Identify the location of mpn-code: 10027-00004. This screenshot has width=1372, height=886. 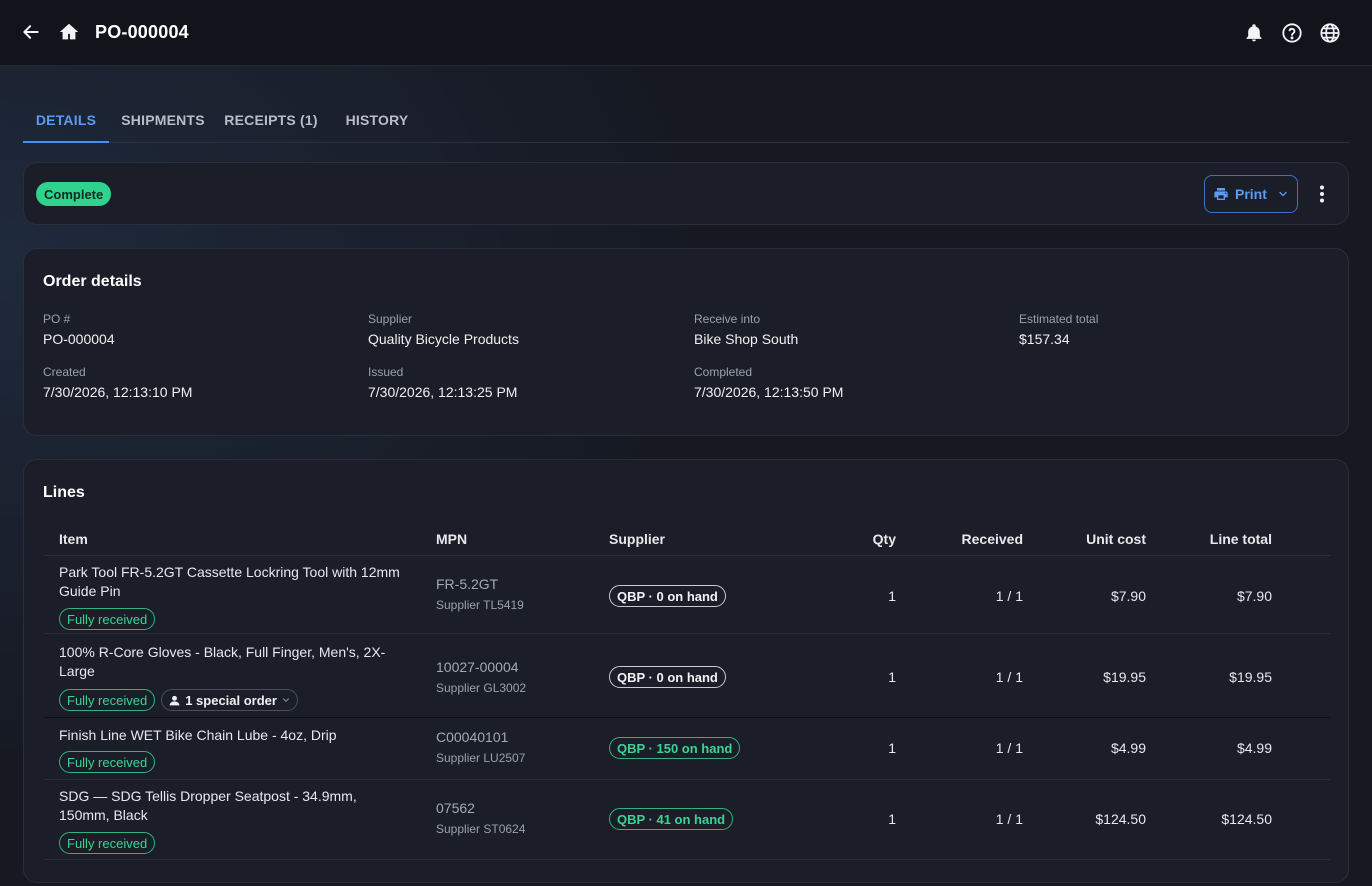
(477, 667).